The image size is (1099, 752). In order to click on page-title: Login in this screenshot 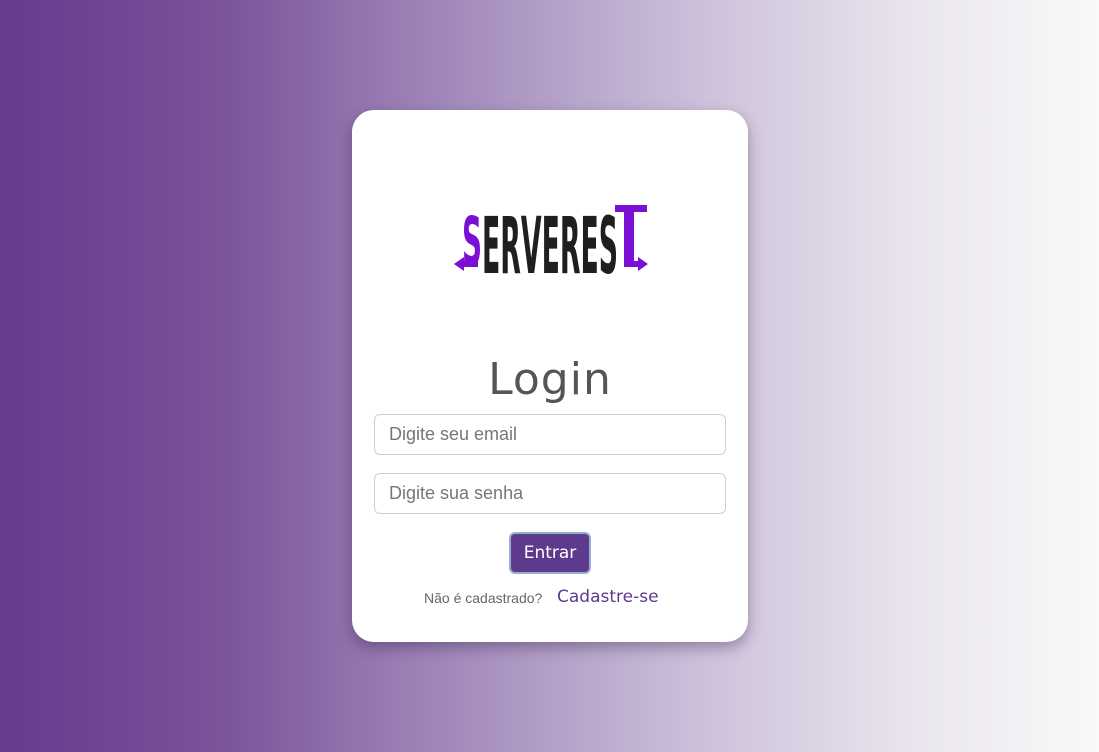, I will do `click(550, 379)`.